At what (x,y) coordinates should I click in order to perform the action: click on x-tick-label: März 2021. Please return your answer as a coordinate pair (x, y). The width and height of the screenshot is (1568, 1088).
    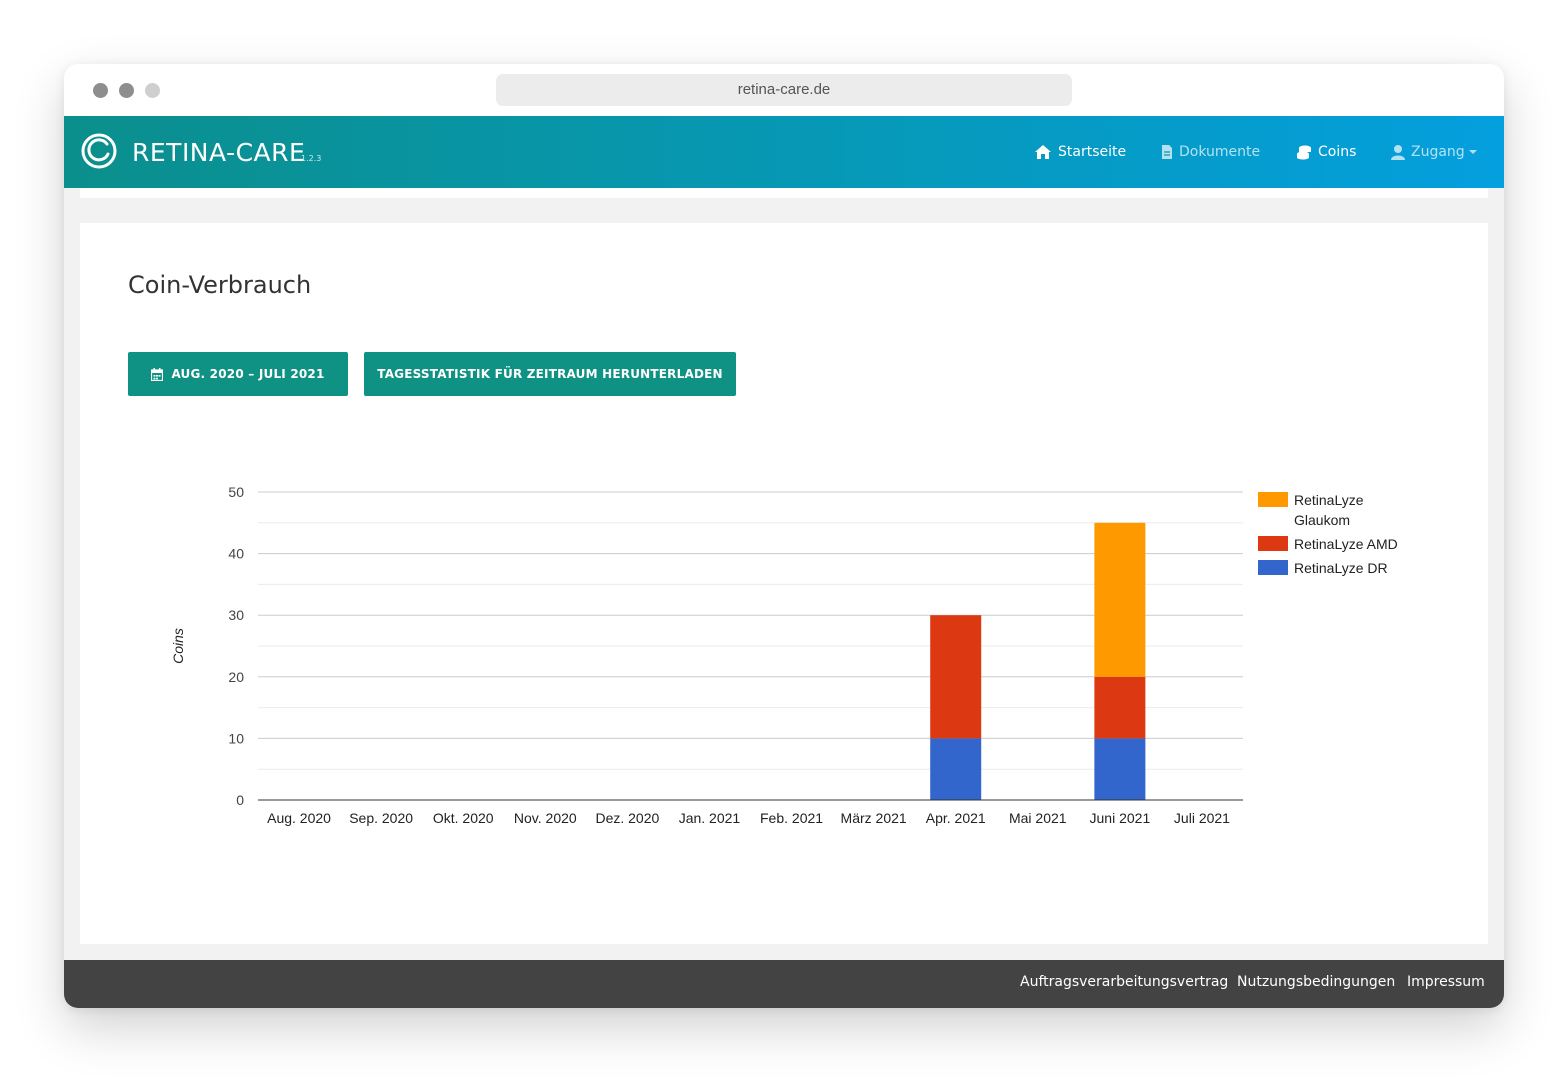
    Looking at the image, I should click on (874, 818).